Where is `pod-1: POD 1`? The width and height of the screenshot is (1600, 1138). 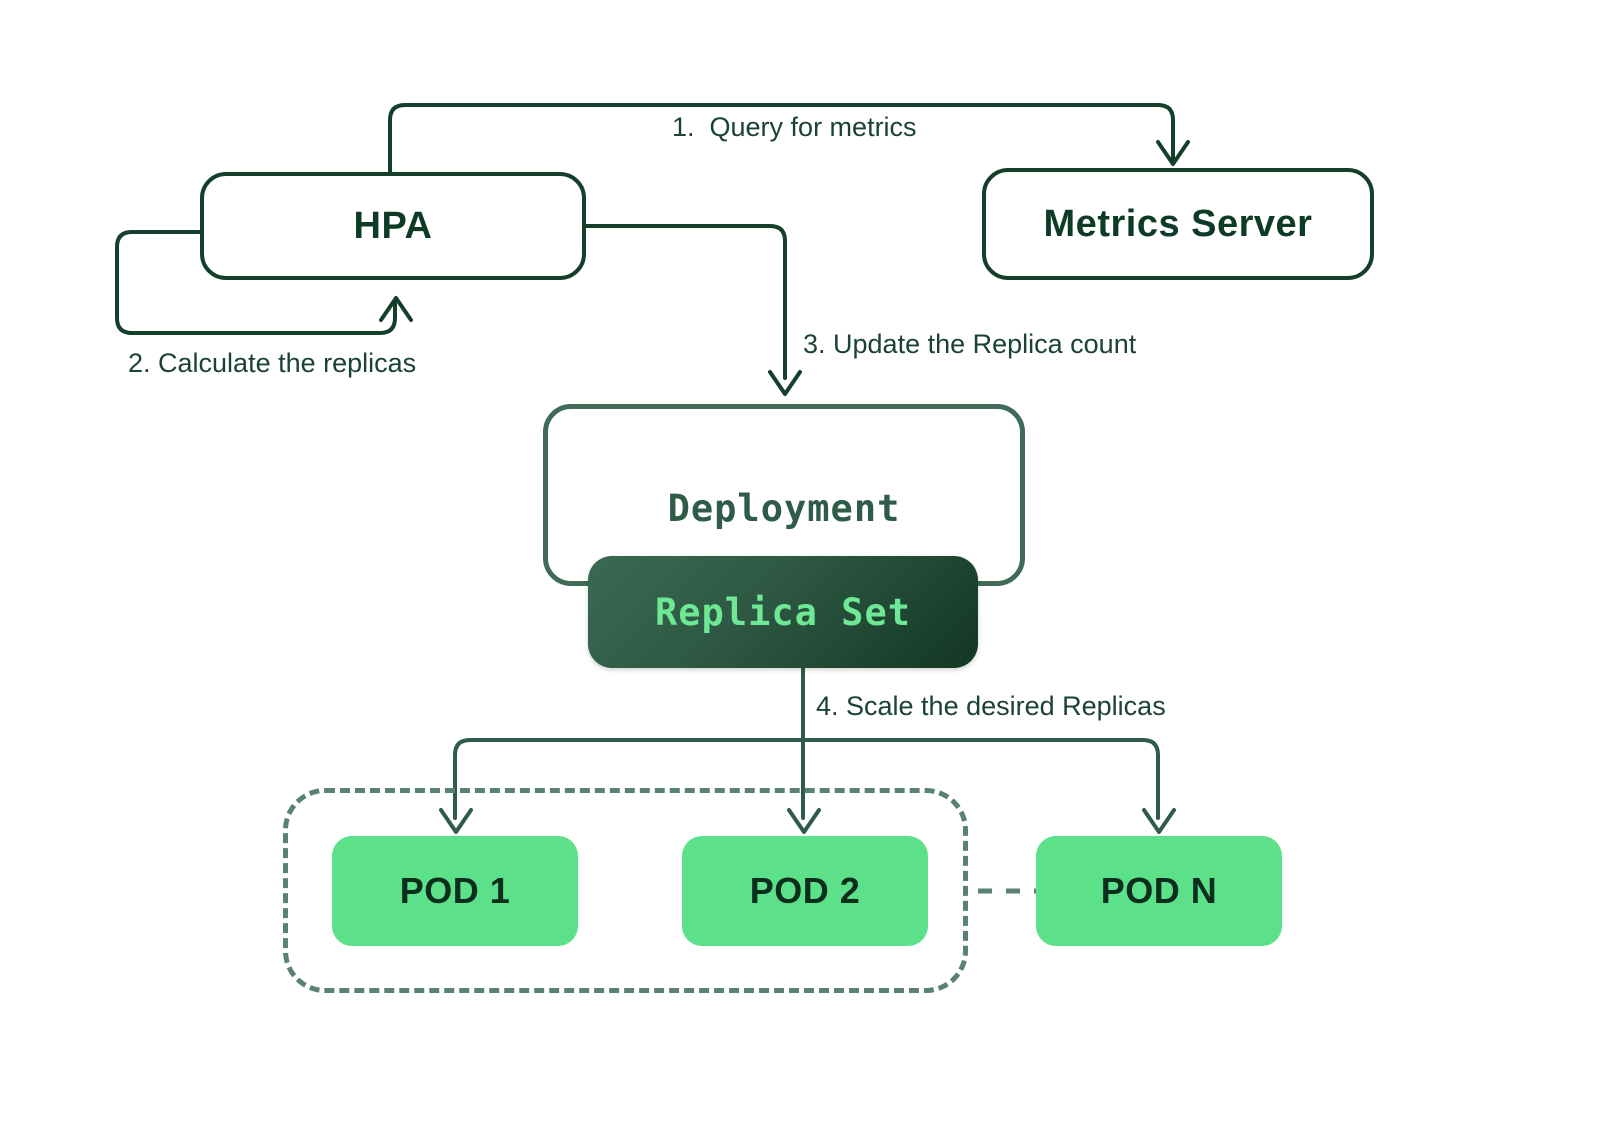
pod-1: POD 1 is located at coordinates (455, 891).